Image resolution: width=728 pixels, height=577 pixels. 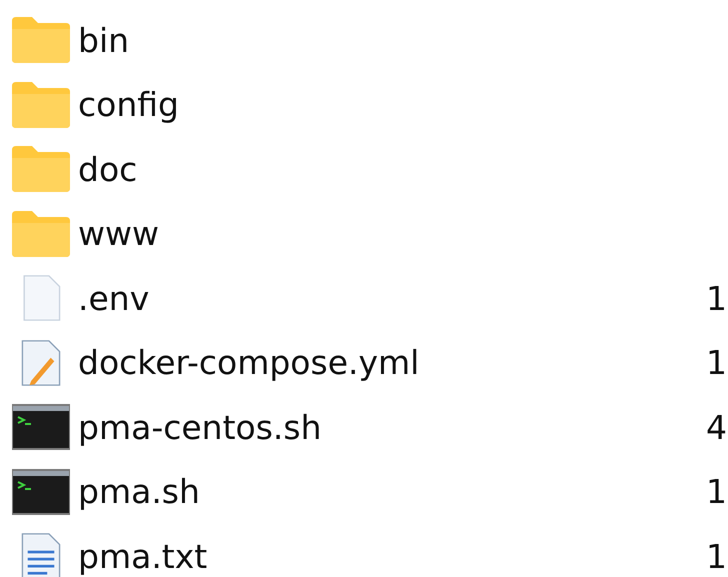 I want to click on file-name: bin, so click(x=392, y=40).